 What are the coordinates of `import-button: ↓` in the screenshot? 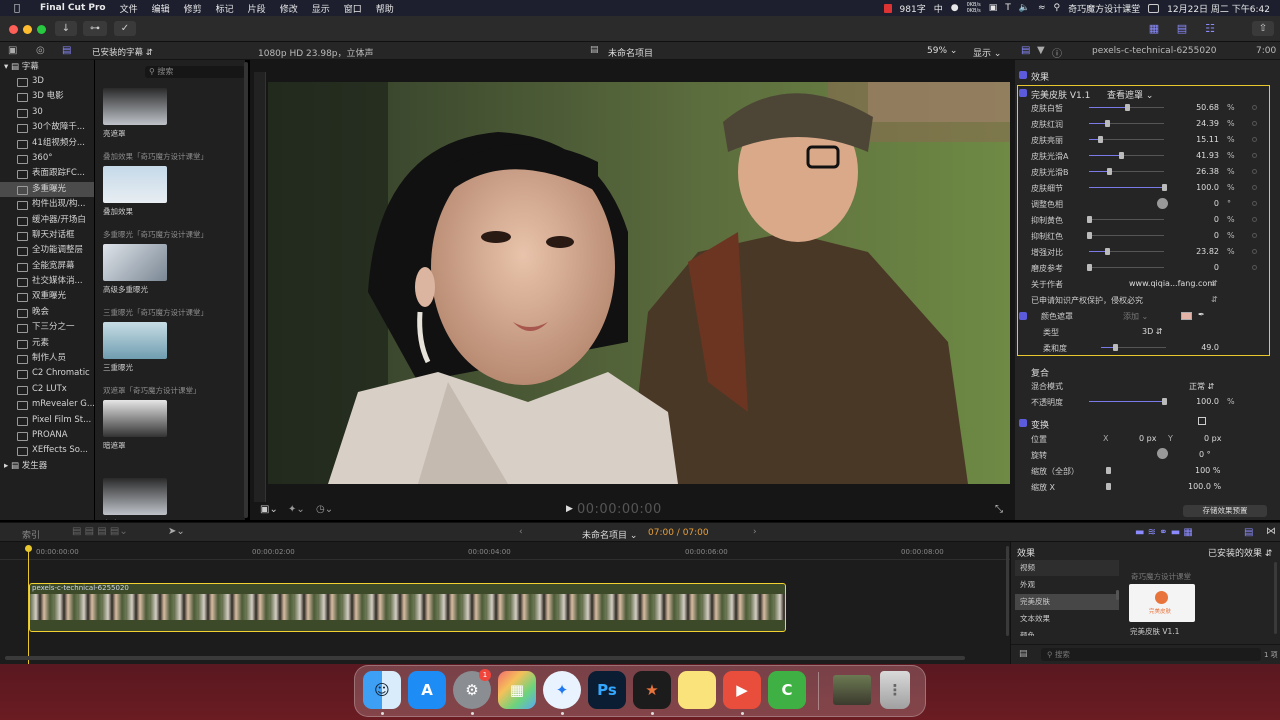 It's located at (66, 28).